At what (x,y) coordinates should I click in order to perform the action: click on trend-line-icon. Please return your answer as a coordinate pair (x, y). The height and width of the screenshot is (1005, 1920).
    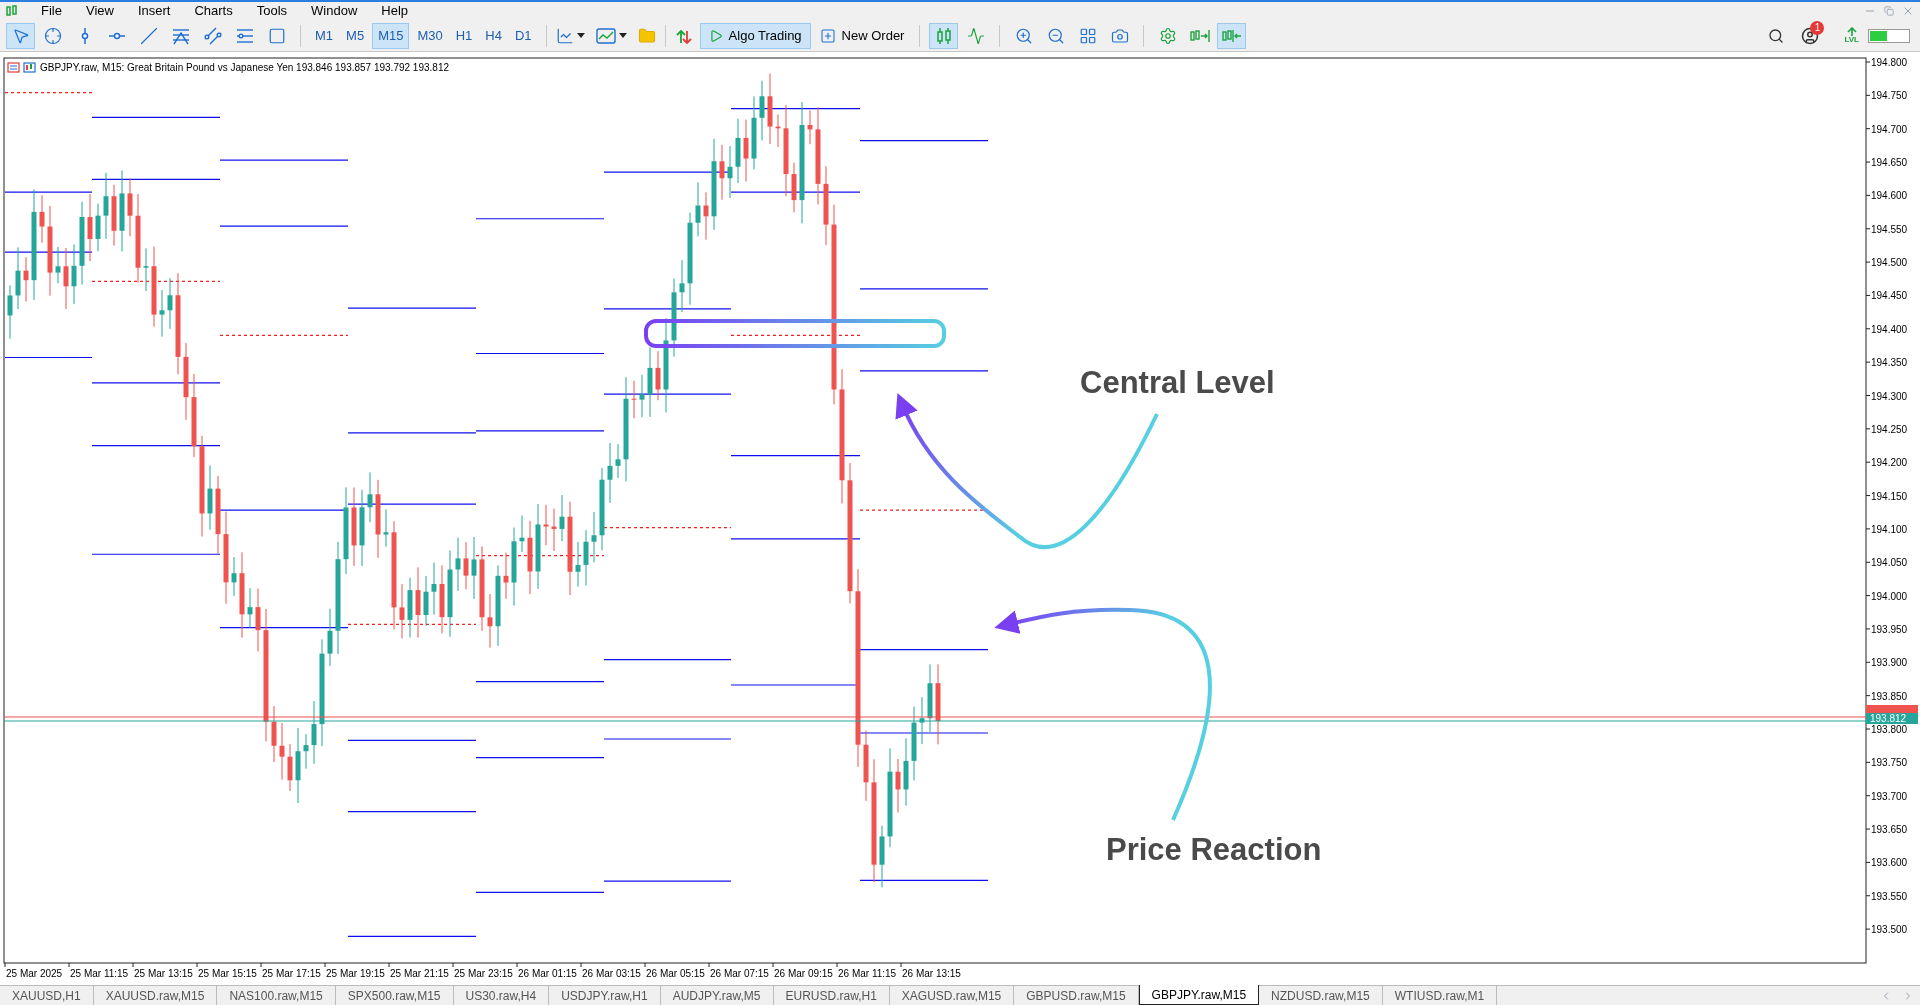
    Looking at the image, I should click on (148, 35).